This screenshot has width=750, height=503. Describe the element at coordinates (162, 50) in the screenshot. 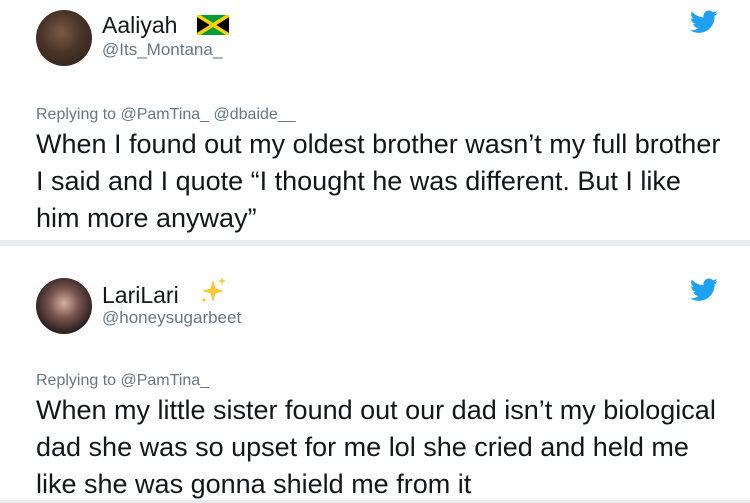

I see `user-handle: @Its_Montana_` at that location.